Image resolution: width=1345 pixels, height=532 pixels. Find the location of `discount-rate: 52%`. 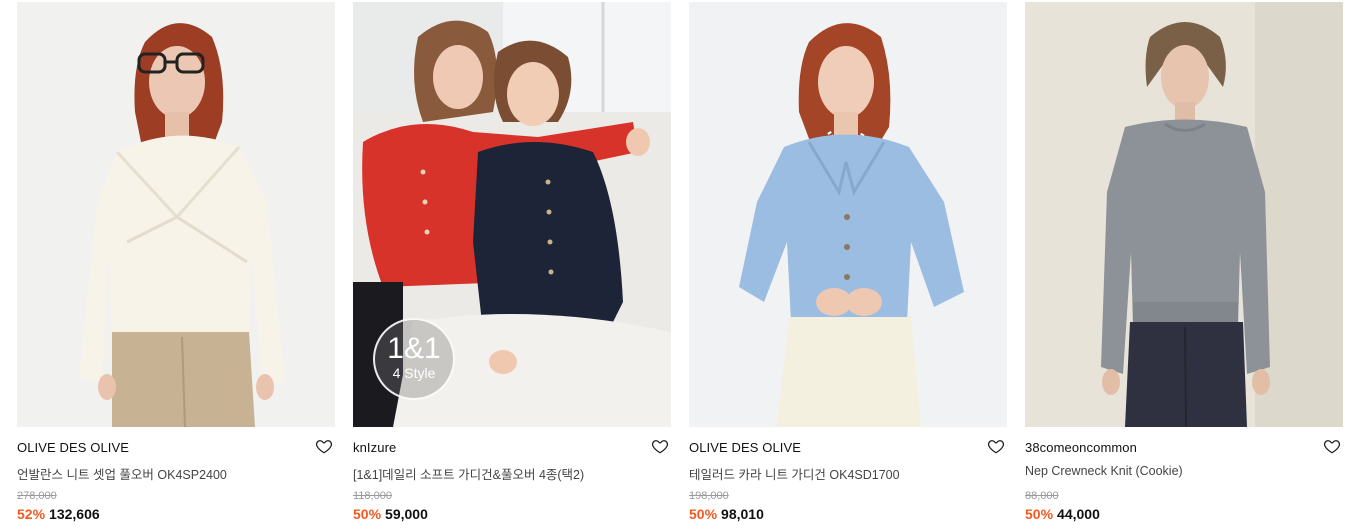

discount-rate: 52% is located at coordinates (31, 514).